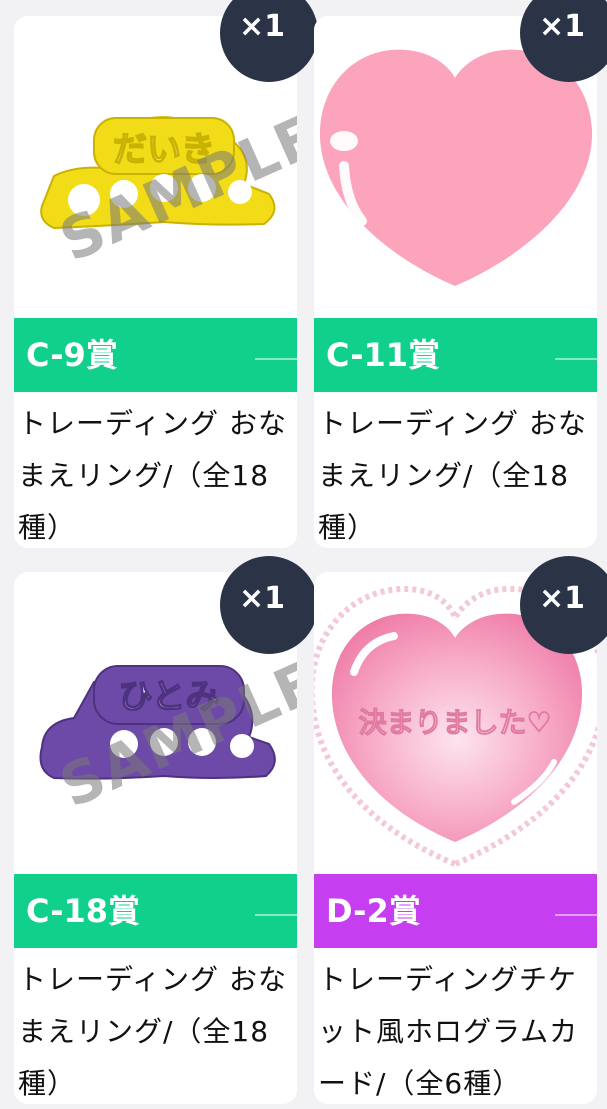 This screenshot has width=607, height=1109. Describe the element at coordinates (83, 911) in the screenshot. I see `prize-label: C-18賞` at that location.